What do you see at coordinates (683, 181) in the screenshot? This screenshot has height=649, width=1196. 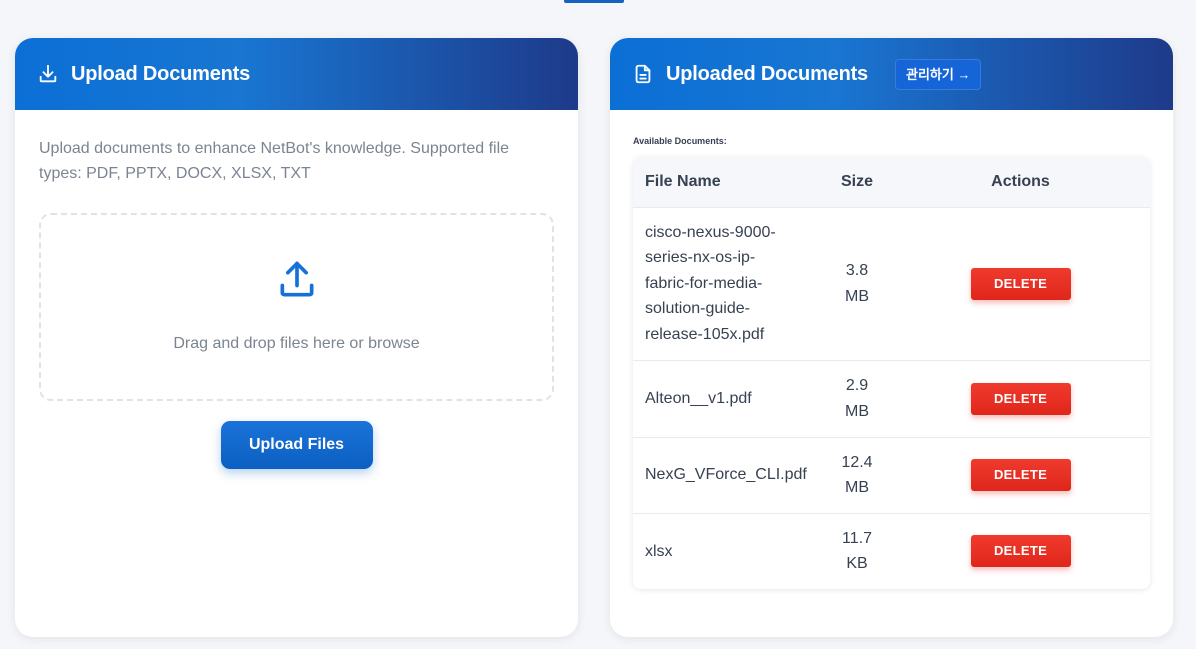 I see `column-header-file-name: File Name` at bounding box center [683, 181].